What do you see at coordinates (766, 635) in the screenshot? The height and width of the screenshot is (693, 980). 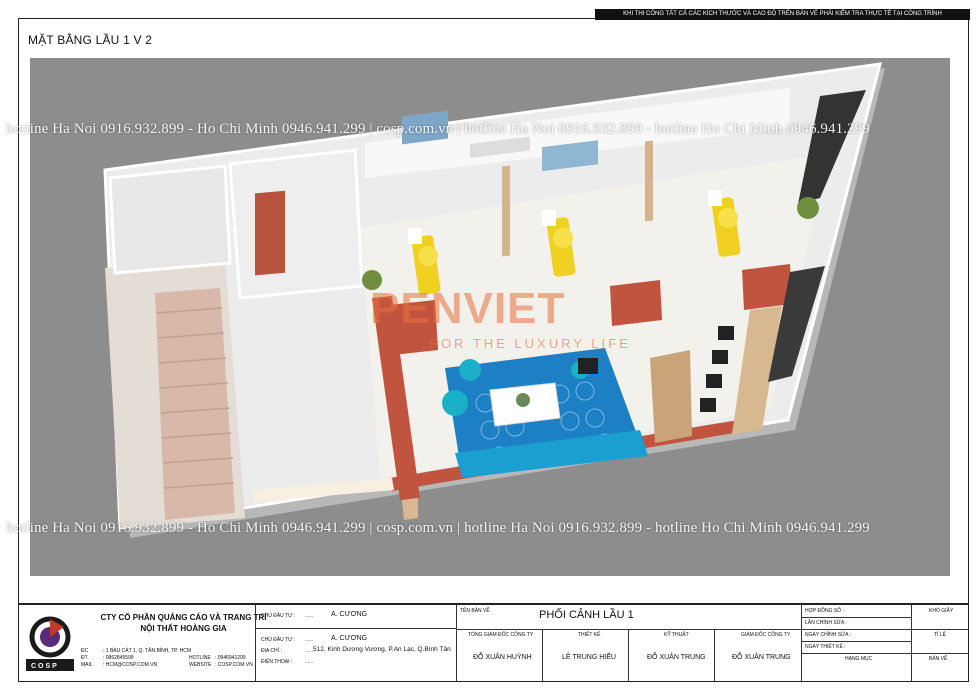 I see `role-label-4: GIÁM ĐỐC CÔNG TY` at bounding box center [766, 635].